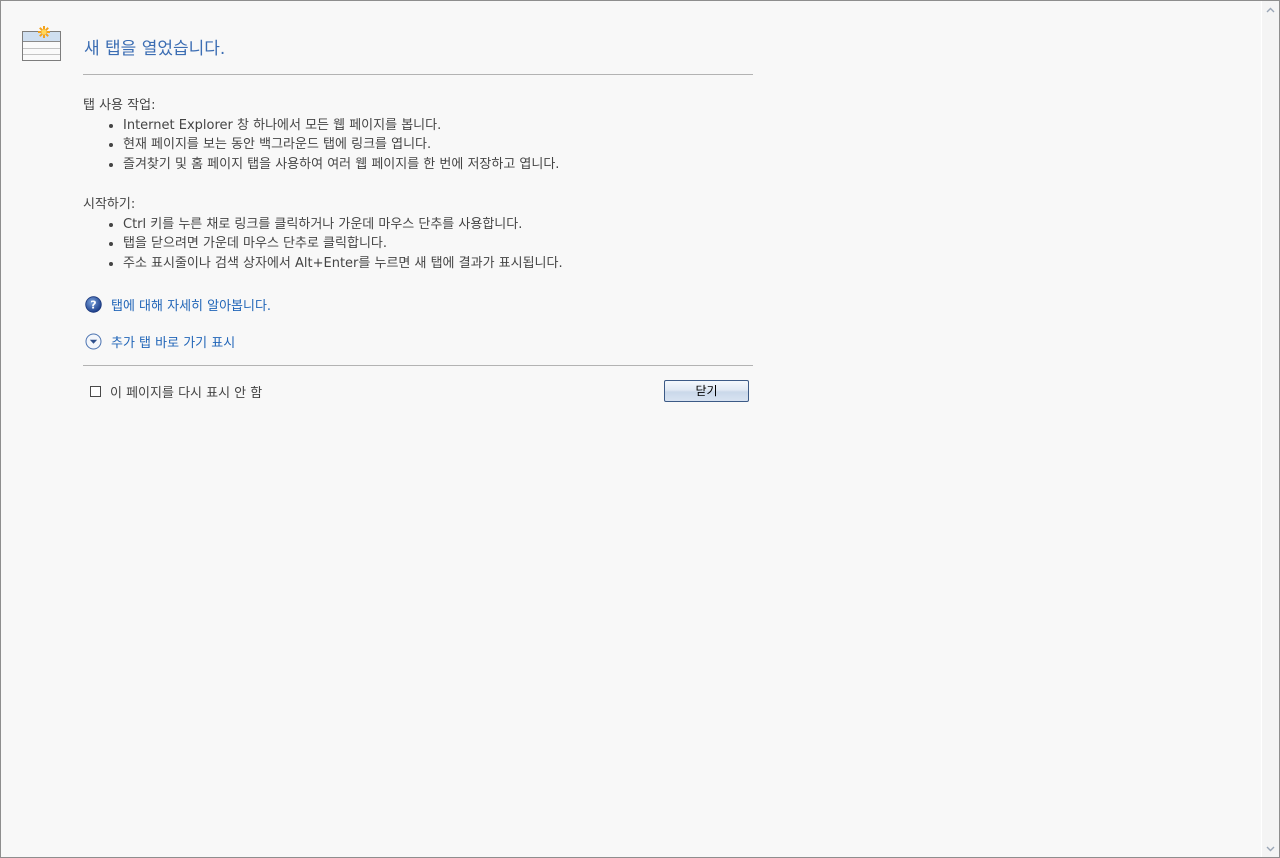 This screenshot has height=858, width=1280. I want to click on show-more-tab-shortcuts-link: 추가 탭 바로 가기 표시, so click(160, 341).